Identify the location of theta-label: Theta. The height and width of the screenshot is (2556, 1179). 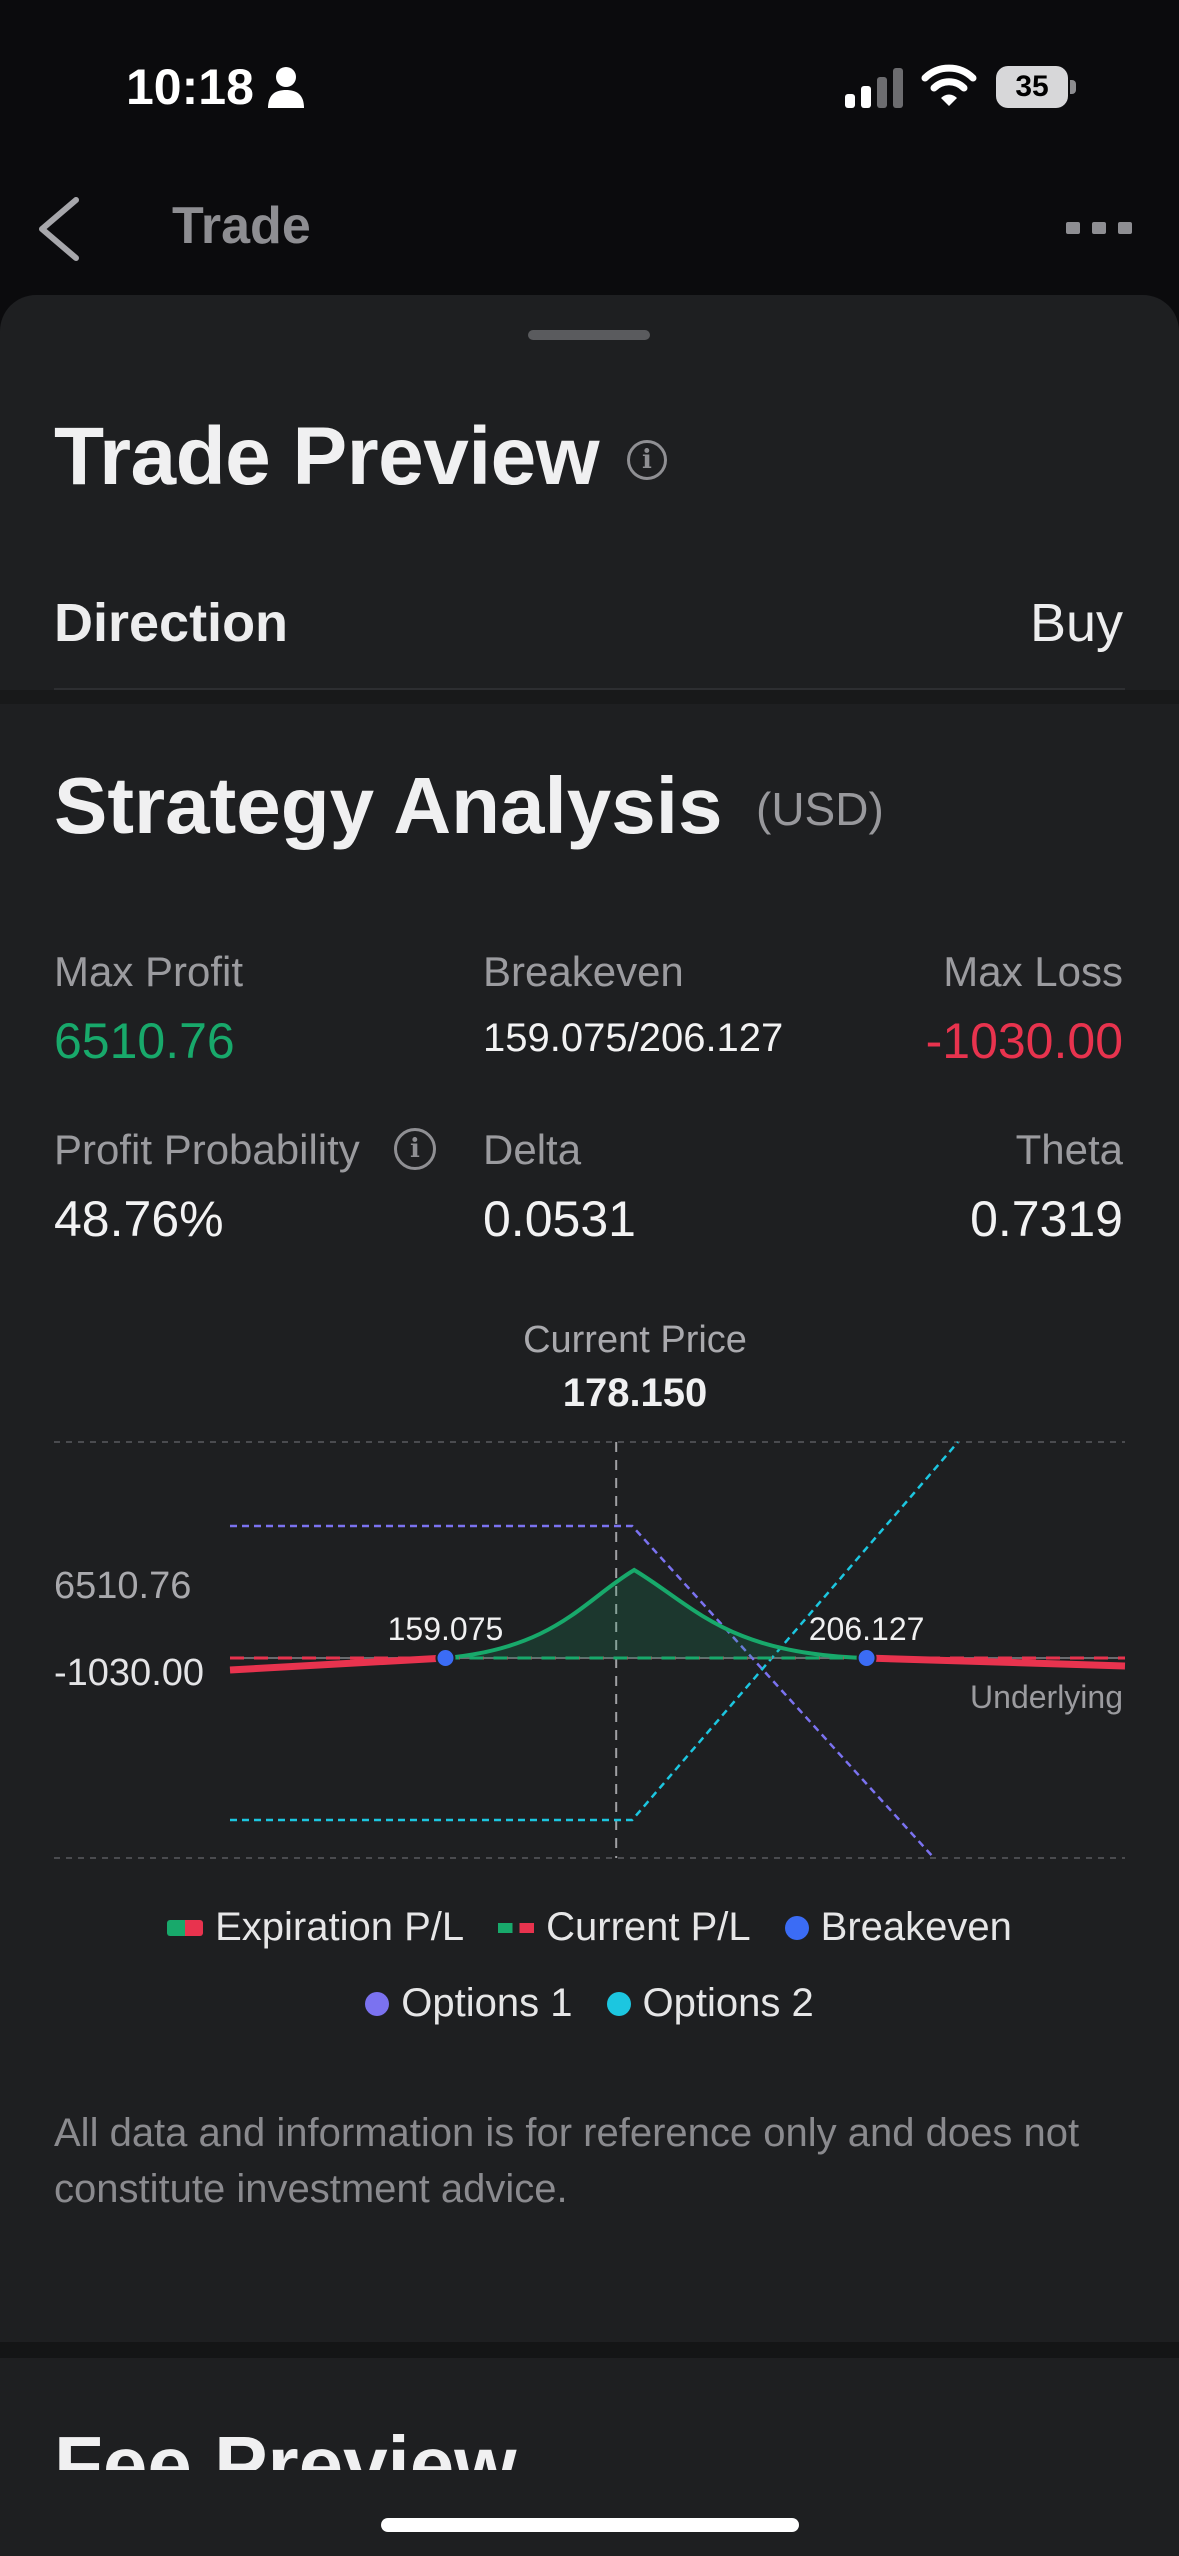
(1069, 1149).